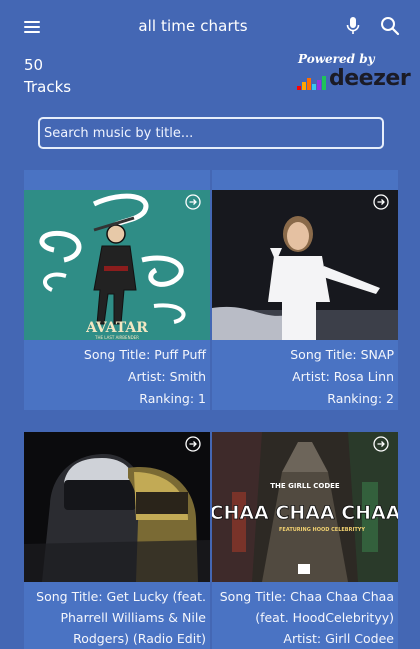  I want to click on song-title: Song Title: SNAP, so click(342, 354).